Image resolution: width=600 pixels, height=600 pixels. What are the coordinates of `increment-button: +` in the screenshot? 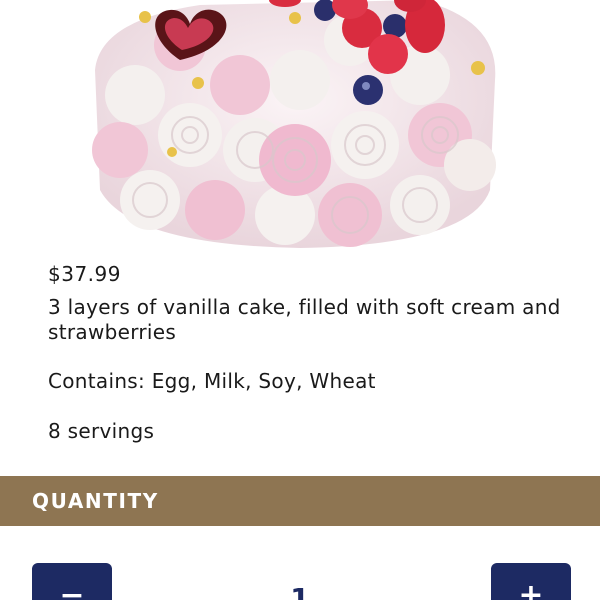 It's located at (531, 581).